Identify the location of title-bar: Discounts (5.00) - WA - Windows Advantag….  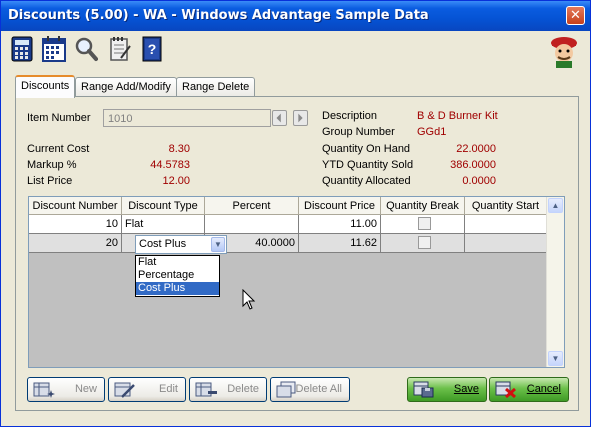
(295, 16).